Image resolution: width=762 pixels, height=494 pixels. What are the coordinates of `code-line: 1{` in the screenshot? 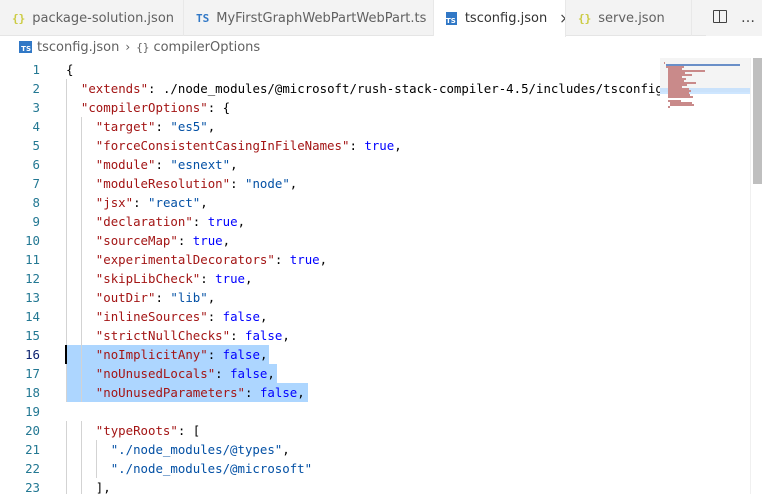 It's located at (330, 69).